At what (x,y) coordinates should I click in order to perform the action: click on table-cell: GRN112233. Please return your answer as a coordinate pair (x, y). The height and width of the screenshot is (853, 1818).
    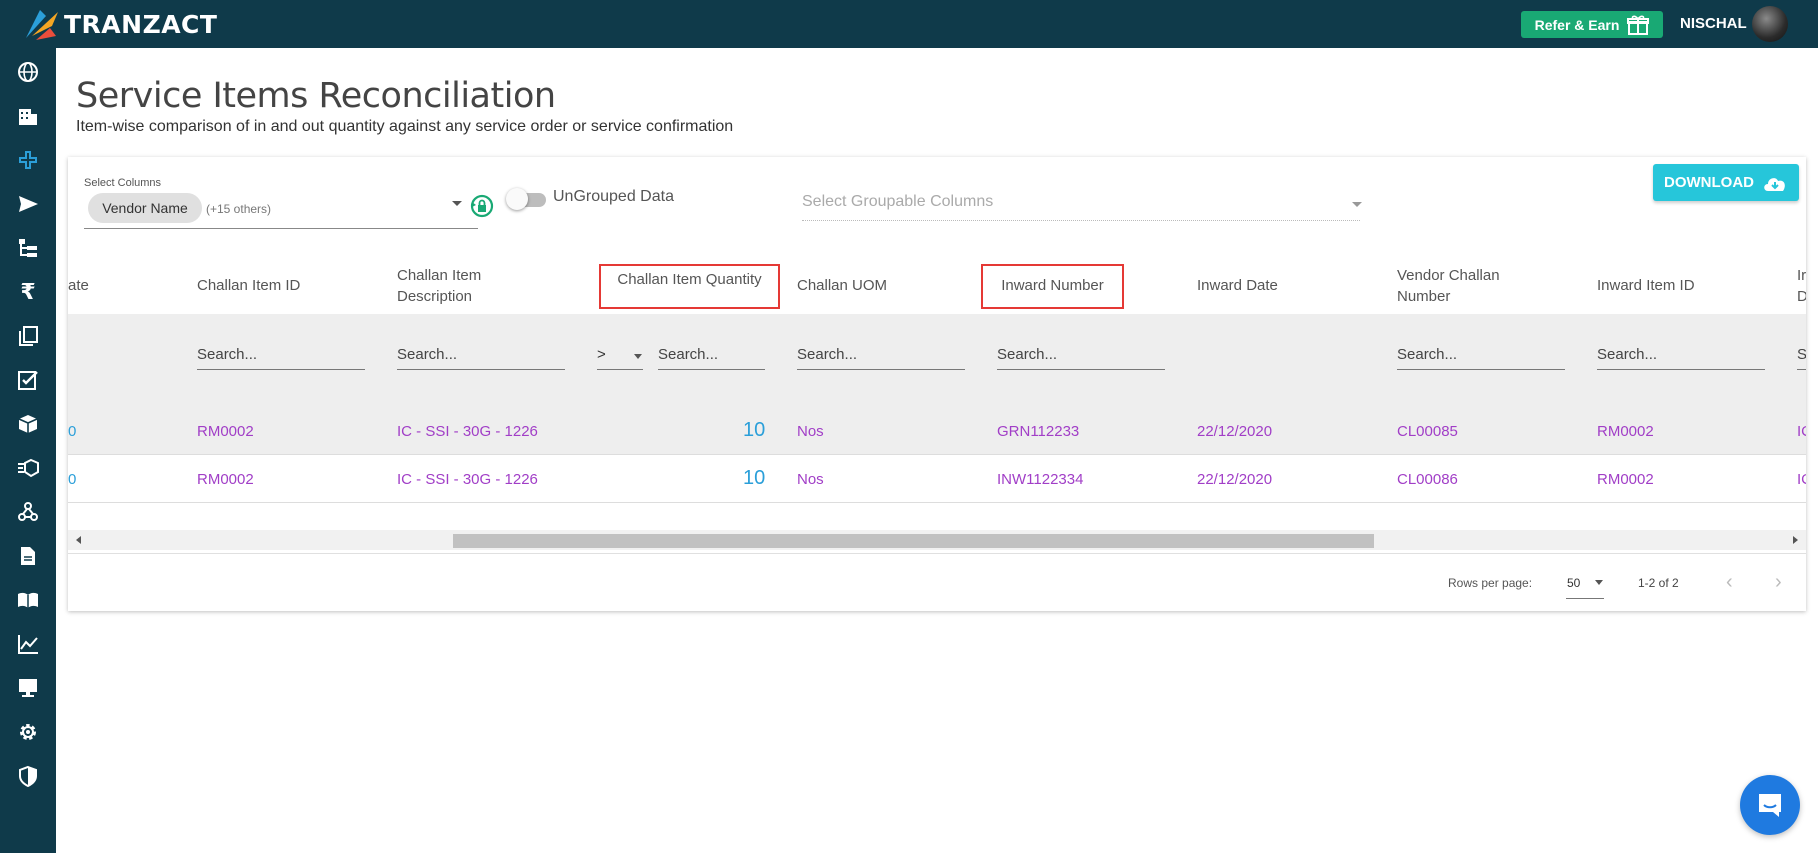
    Looking at the image, I should click on (1038, 431).